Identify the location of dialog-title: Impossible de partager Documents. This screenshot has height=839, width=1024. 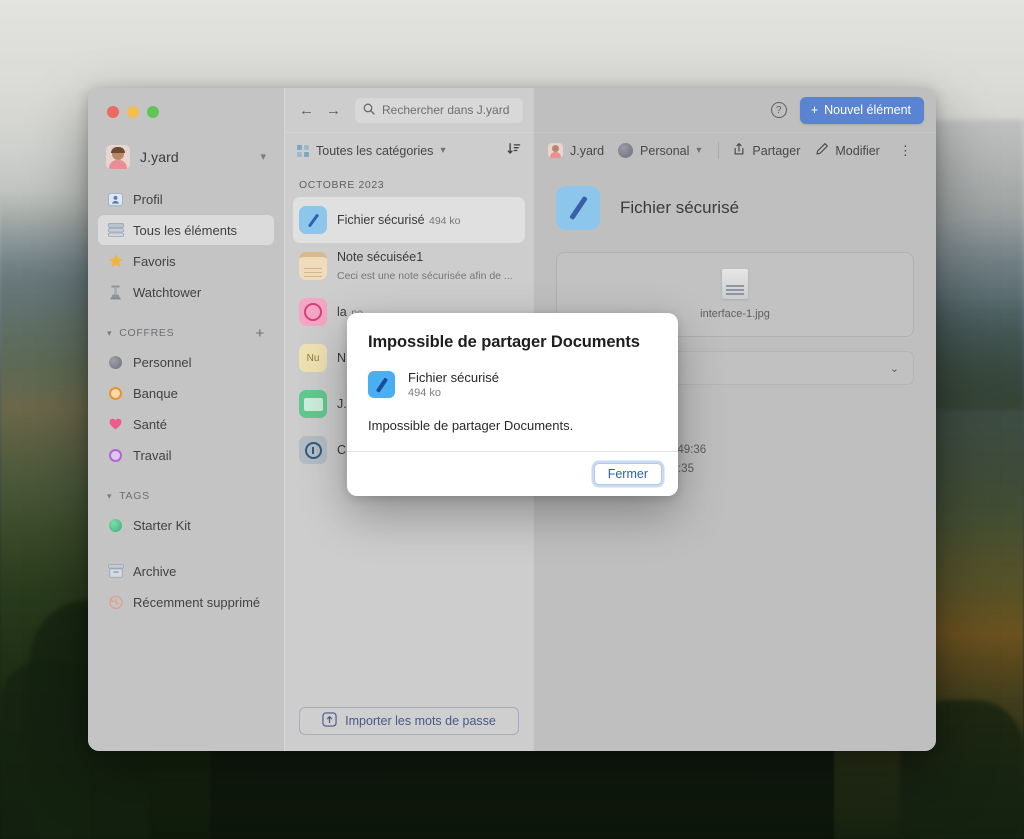
(504, 342).